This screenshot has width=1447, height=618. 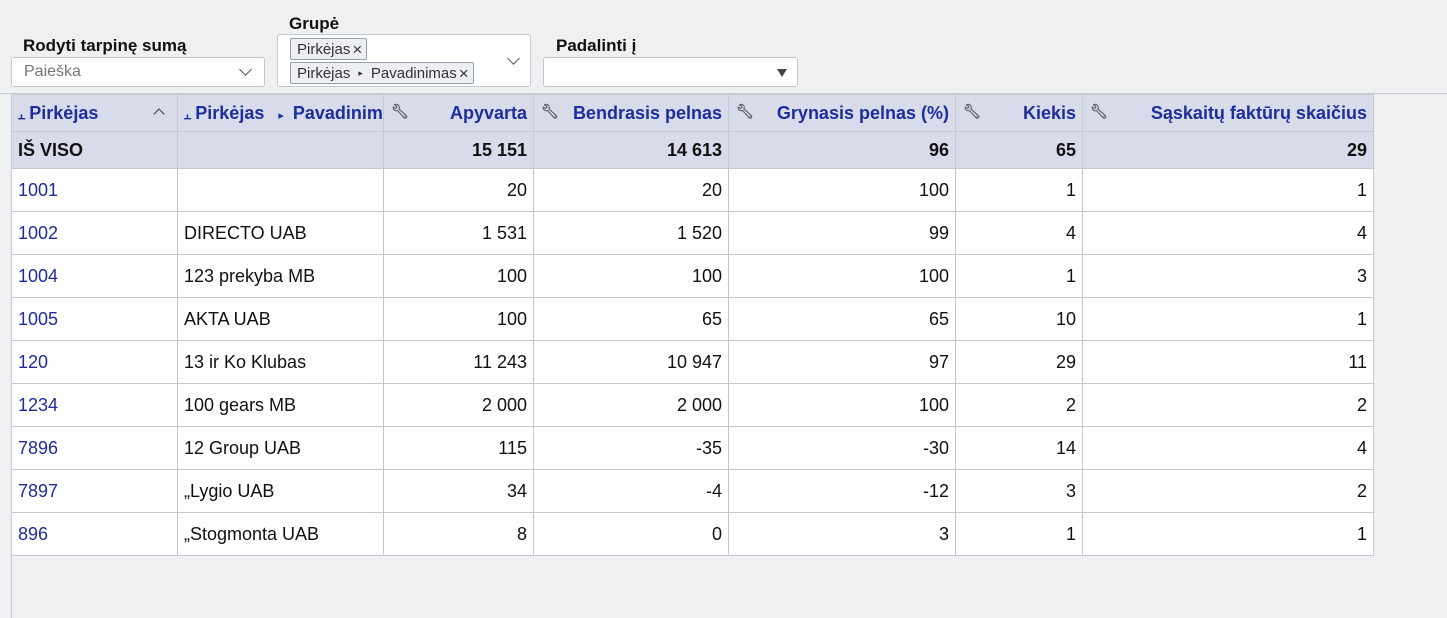 I want to click on cell-kiekis: 29, so click(x=1019, y=362).